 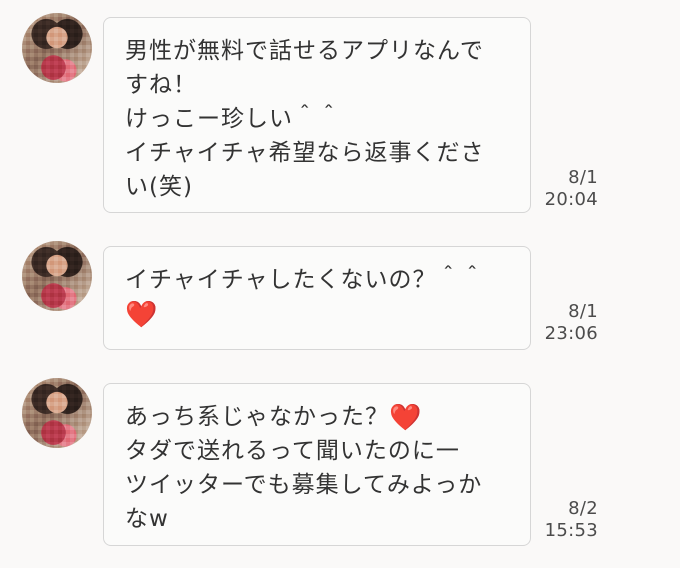 I want to click on message-text-line: タダで送れるって聞いたのに一, so click(x=292, y=451).